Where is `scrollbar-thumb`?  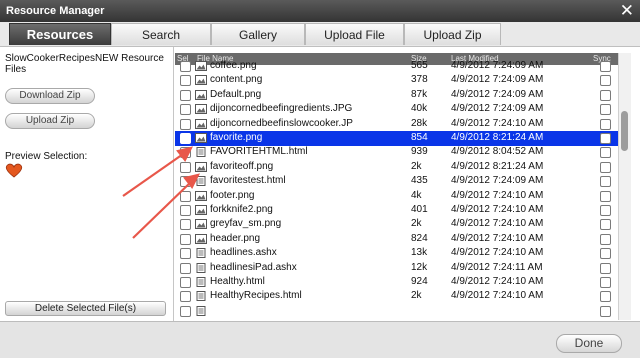 scrollbar-thumb is located at coordinates (624, 131).